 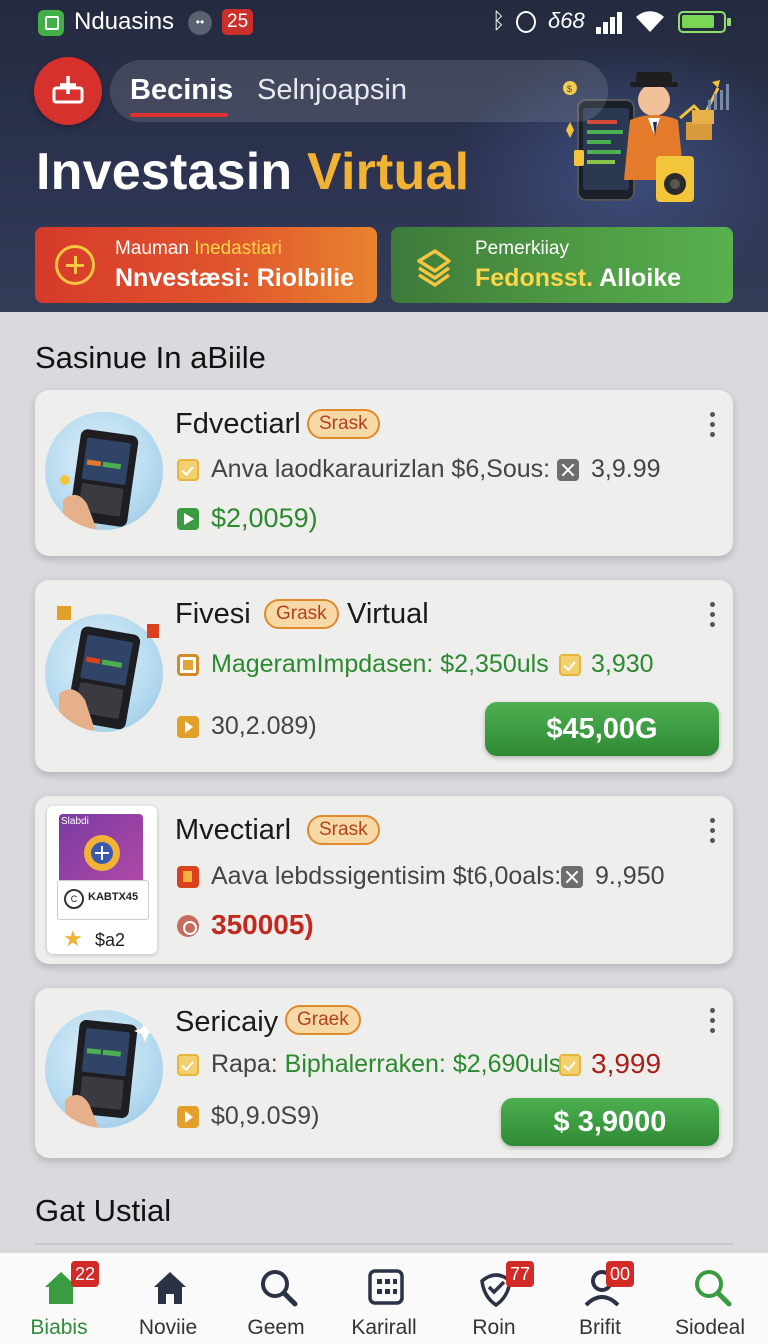 What do you see at coordinates (85, 1274) in the screenshot?
I see `nav-badge: 22` at bounding box center [85, 1274].